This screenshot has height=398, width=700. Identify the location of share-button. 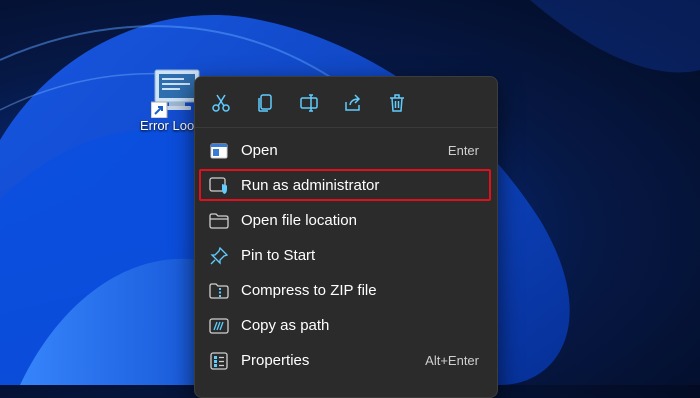
(353, 103).